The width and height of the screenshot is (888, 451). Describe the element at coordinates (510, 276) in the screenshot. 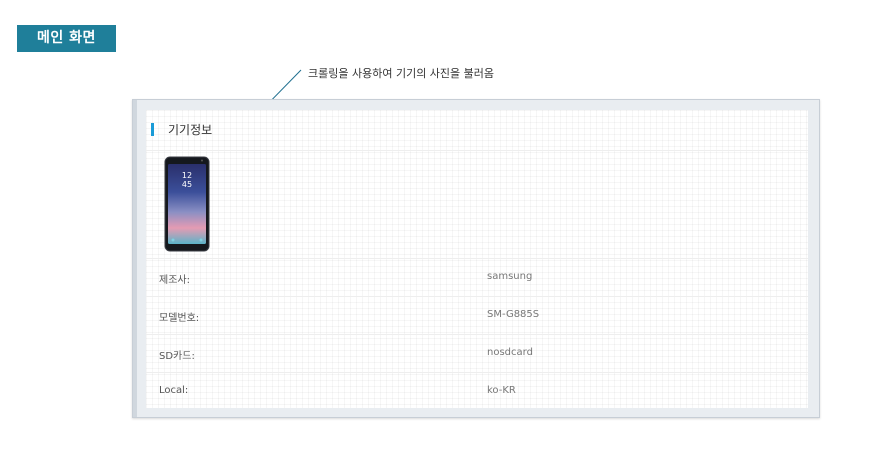

I see `manufacturer-value: samsung` at that location.